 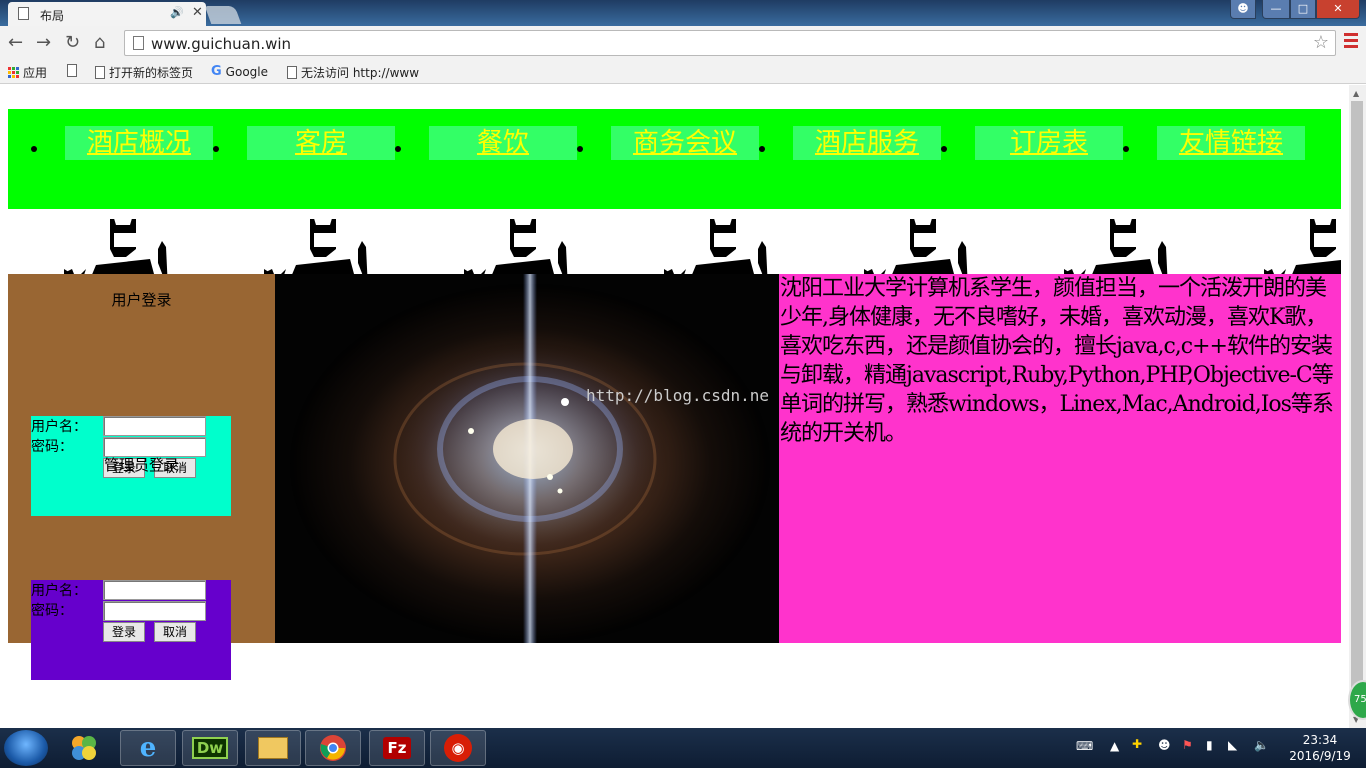 What do you see at coordinates (1164, 745) in the screenshot?
I see `user-status-icon: ☻` at bounding box center [1164, 745].